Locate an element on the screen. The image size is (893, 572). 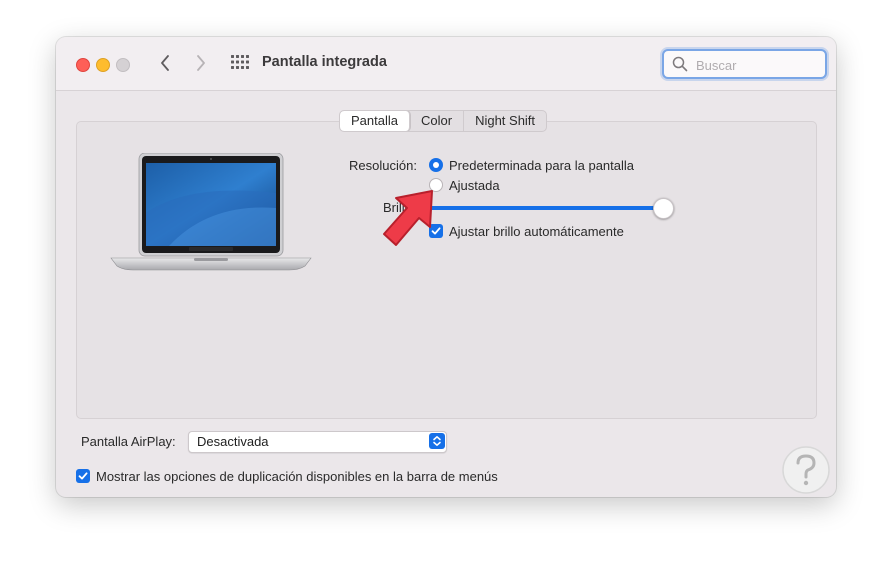
auto-brightness-label: Ajustar brillo automáticamente is located at coordinates (536, 231).